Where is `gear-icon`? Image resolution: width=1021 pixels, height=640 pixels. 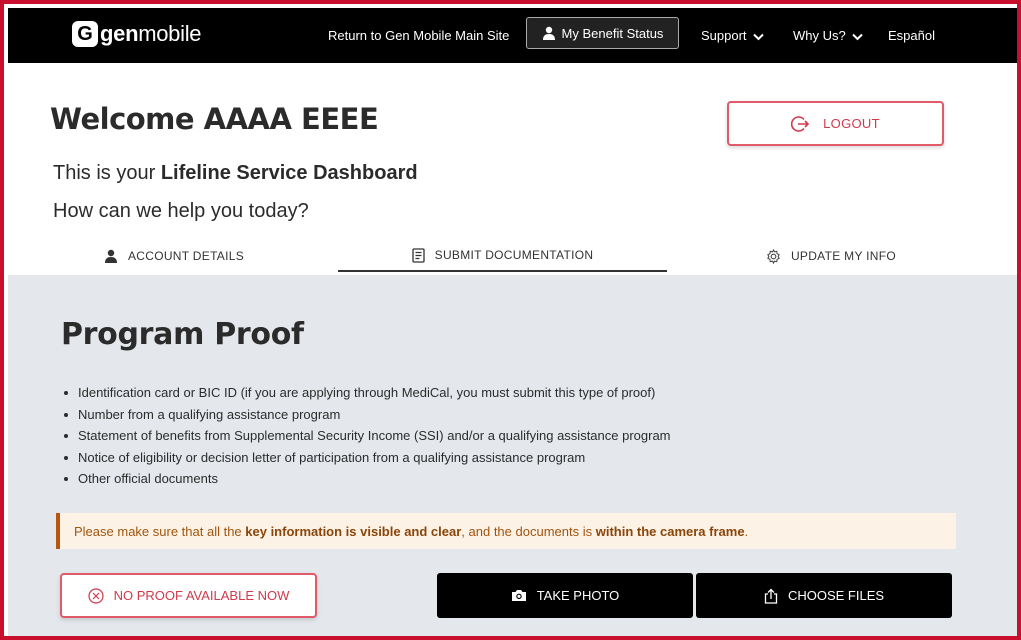 gear-icon is located at coordinates (773, 256).